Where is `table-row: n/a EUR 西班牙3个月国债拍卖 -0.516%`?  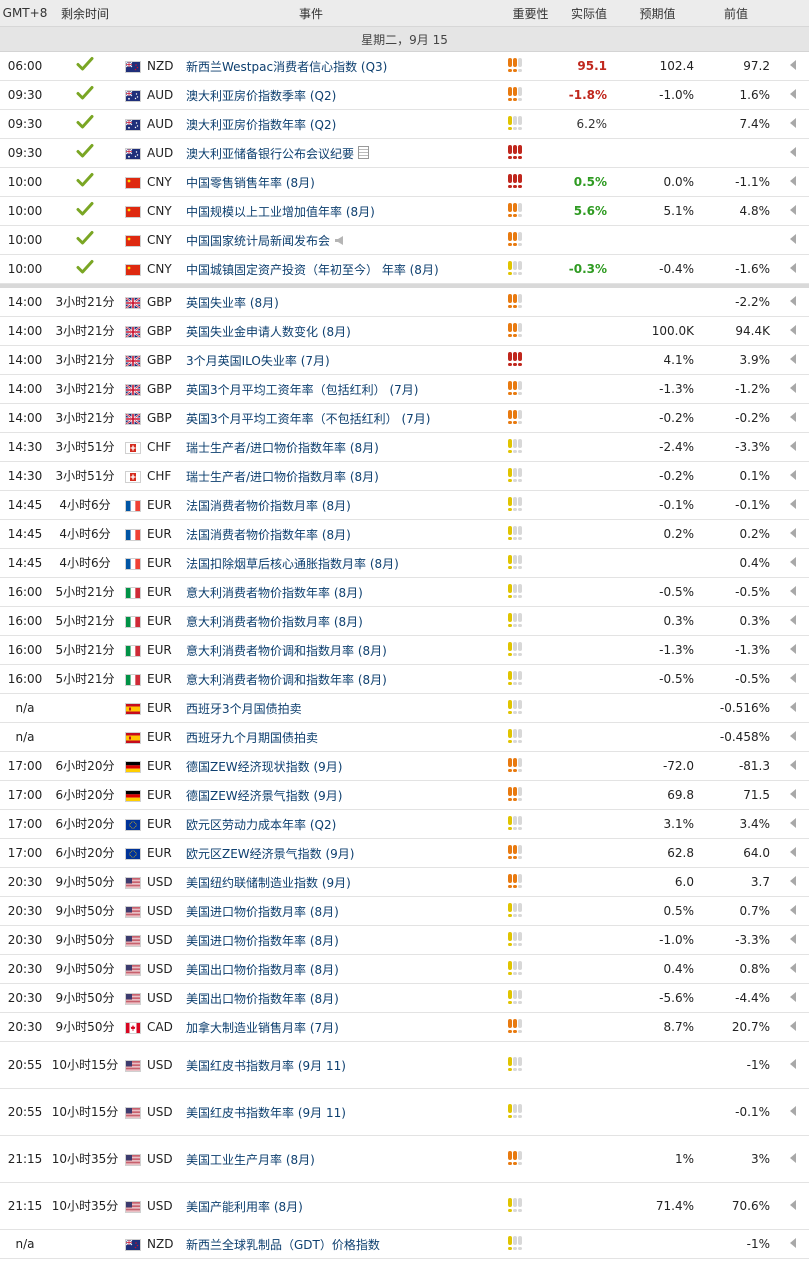 table-row: n/a EUR 西班牙3个月国债拍卖 -0.516% is located at coordinates (404, 708).